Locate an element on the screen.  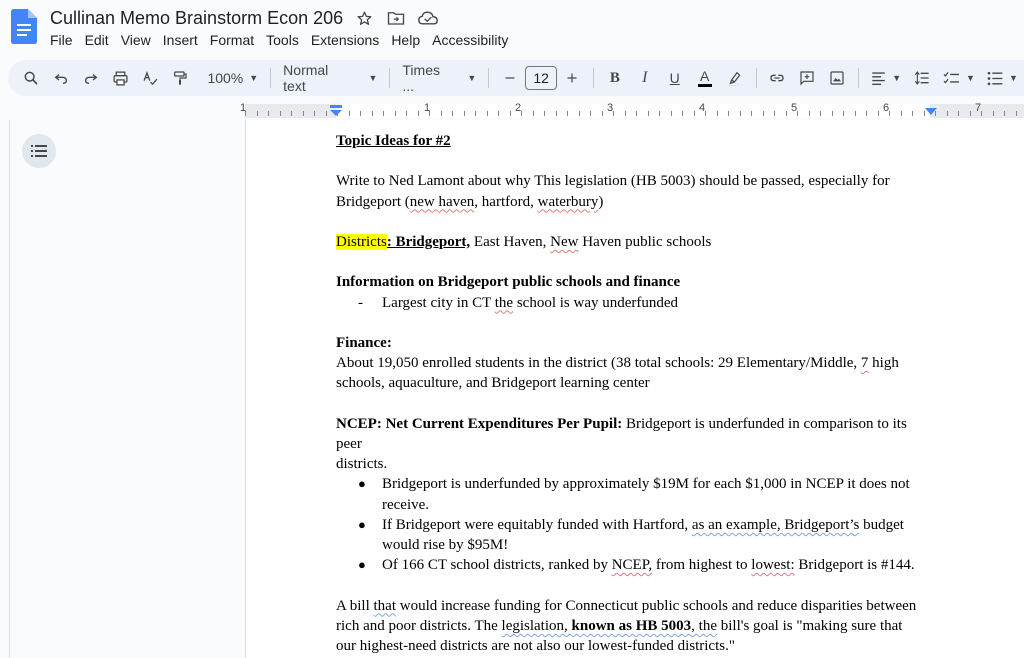
highlight-color-icon is located at coordinates (735, 78).